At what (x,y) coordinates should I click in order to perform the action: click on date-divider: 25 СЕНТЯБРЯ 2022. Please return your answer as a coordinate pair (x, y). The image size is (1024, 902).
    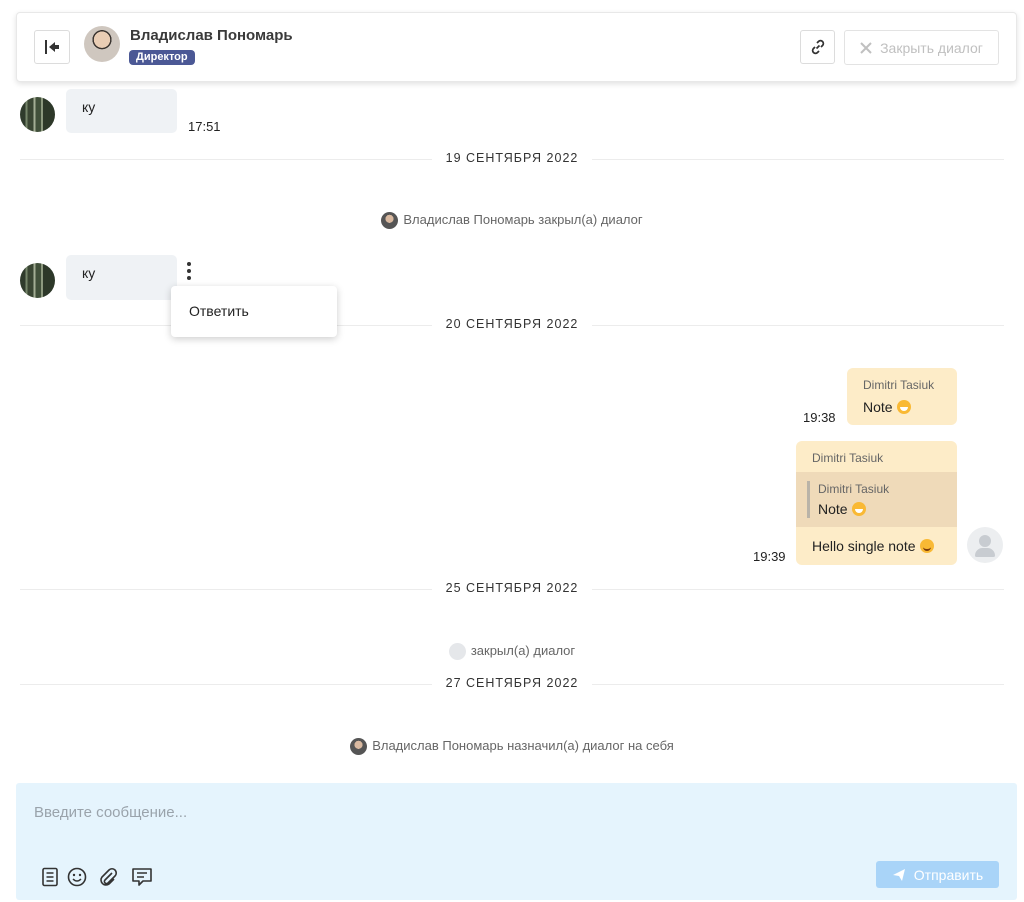
    Looking at the image, I should click on (512, 588).